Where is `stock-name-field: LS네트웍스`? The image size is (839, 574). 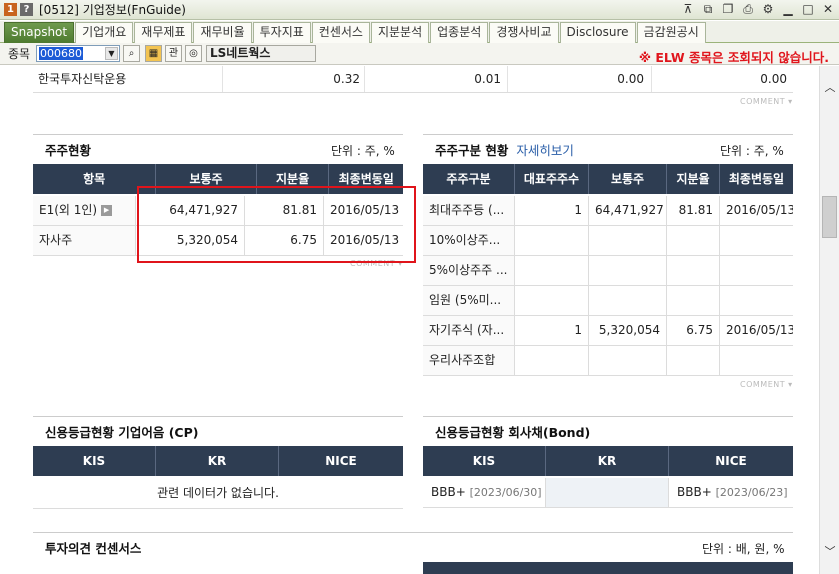 stock-name-field: LS네트웍스 is located at coordinates (261, 53).